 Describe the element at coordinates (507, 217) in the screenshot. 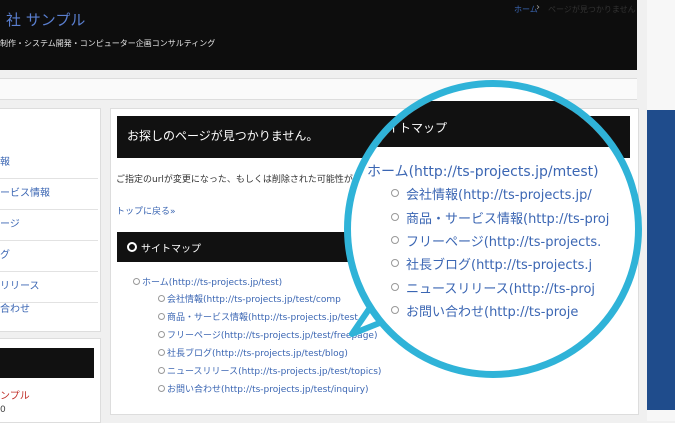

I see `magnifier-link-services: 商品・サービス情報(http://ts-proj` at that location.